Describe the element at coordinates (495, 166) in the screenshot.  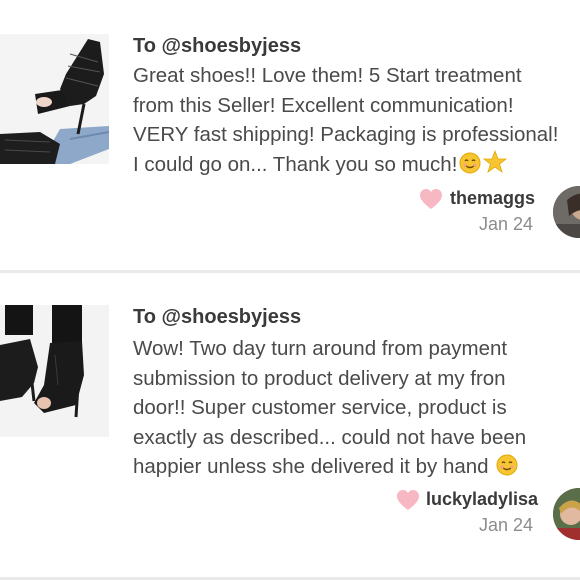
I see `star-icon` at that location.